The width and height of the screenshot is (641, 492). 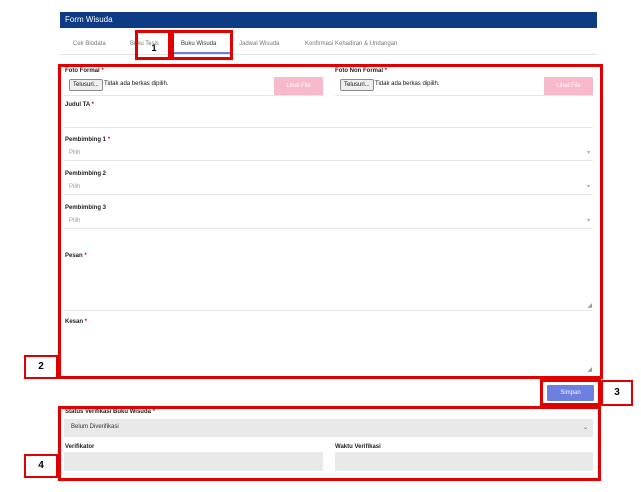 What do you see at coordinates (351, 44) in the screenshot?
I see `tab-konfirmasi-kehadiran: Konfirmasi Kehadiran & Undangan` at bounding box center [351, 44].